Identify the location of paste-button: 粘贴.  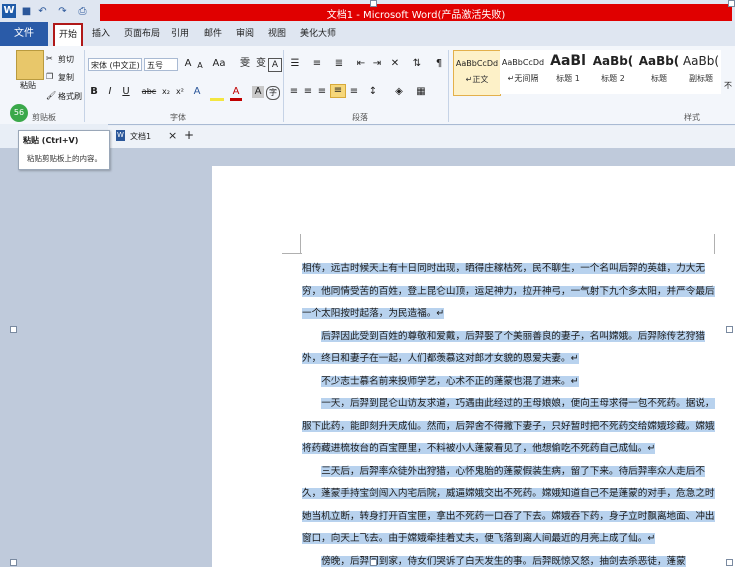
(28, 85).